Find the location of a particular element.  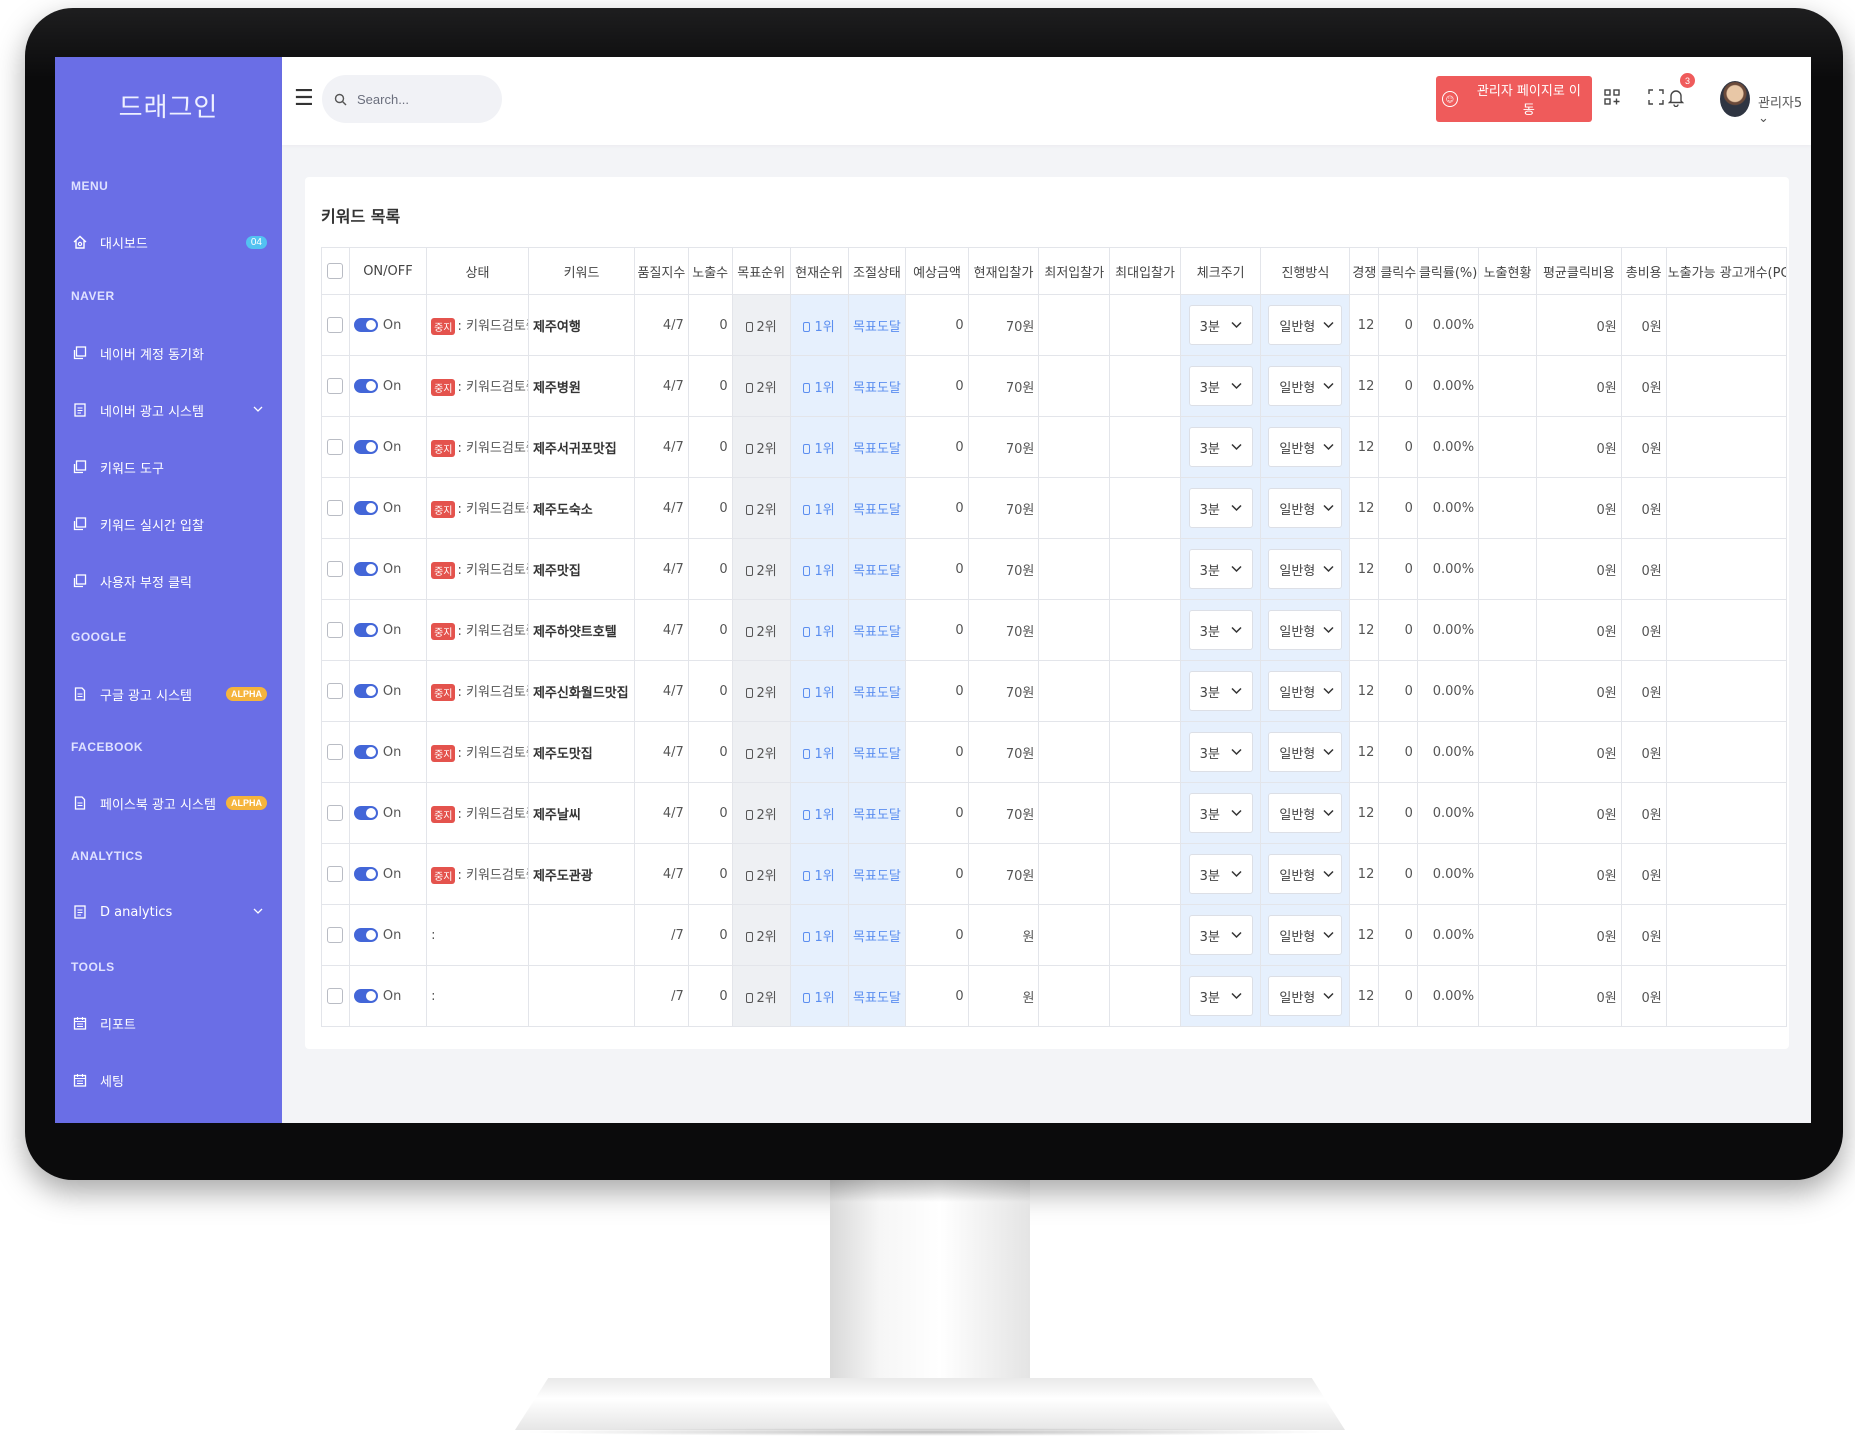

hamburger-menu-icon: ☰ is located at coordinates (304, 98).